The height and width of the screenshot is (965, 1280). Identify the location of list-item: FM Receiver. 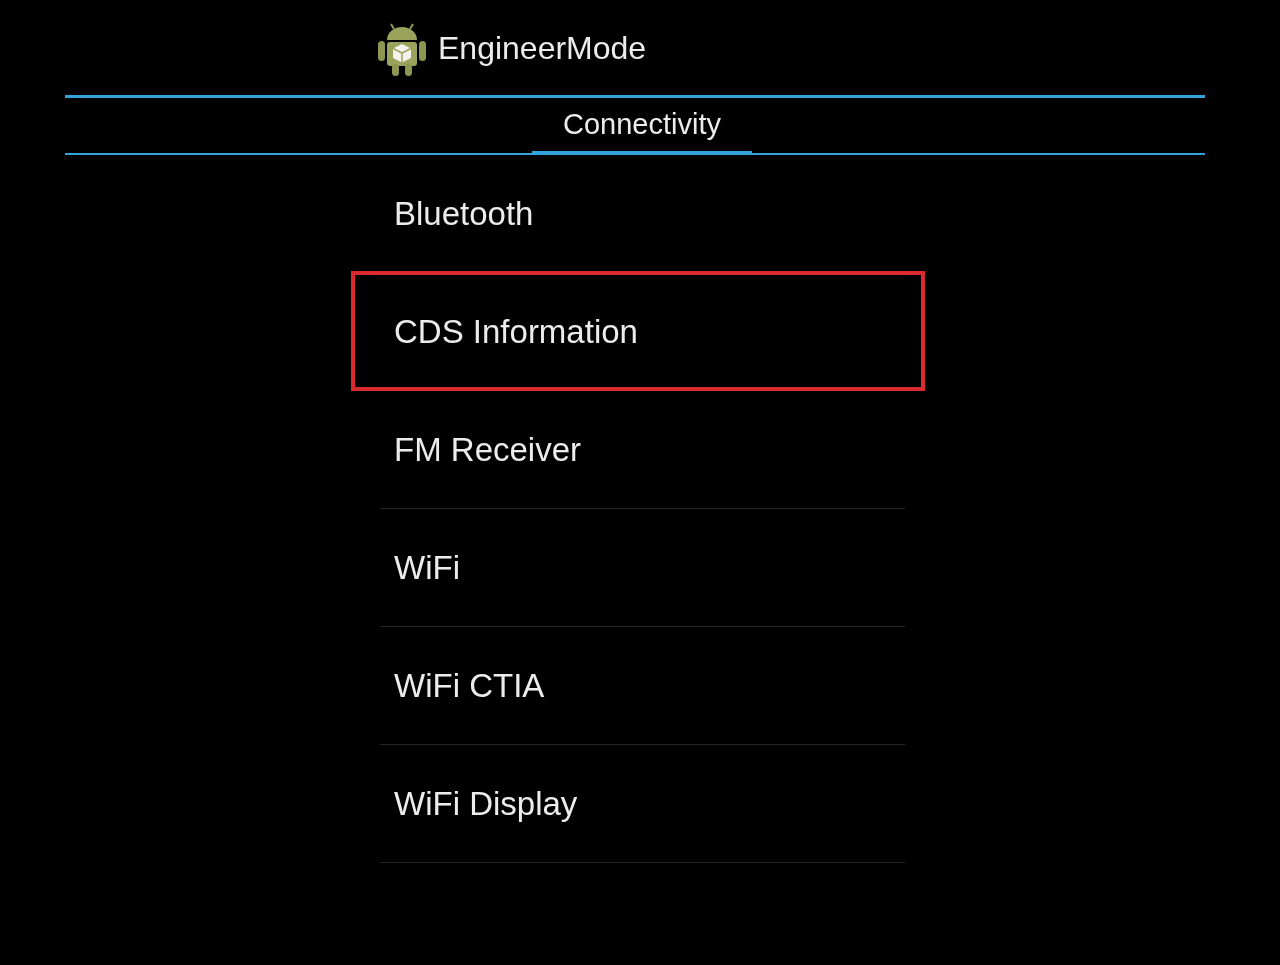
(642, 450).